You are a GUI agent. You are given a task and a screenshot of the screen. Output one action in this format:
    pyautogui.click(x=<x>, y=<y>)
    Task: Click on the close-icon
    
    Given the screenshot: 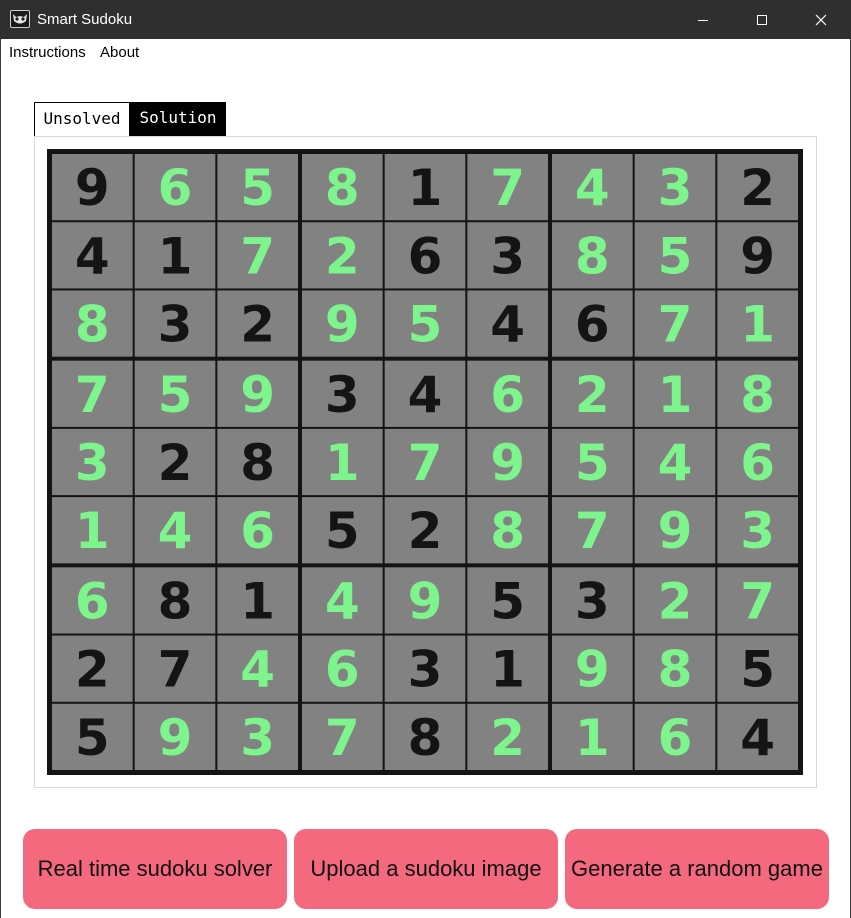 What is the action you would take?
    pyautogui.click(x=821, y=19)
    